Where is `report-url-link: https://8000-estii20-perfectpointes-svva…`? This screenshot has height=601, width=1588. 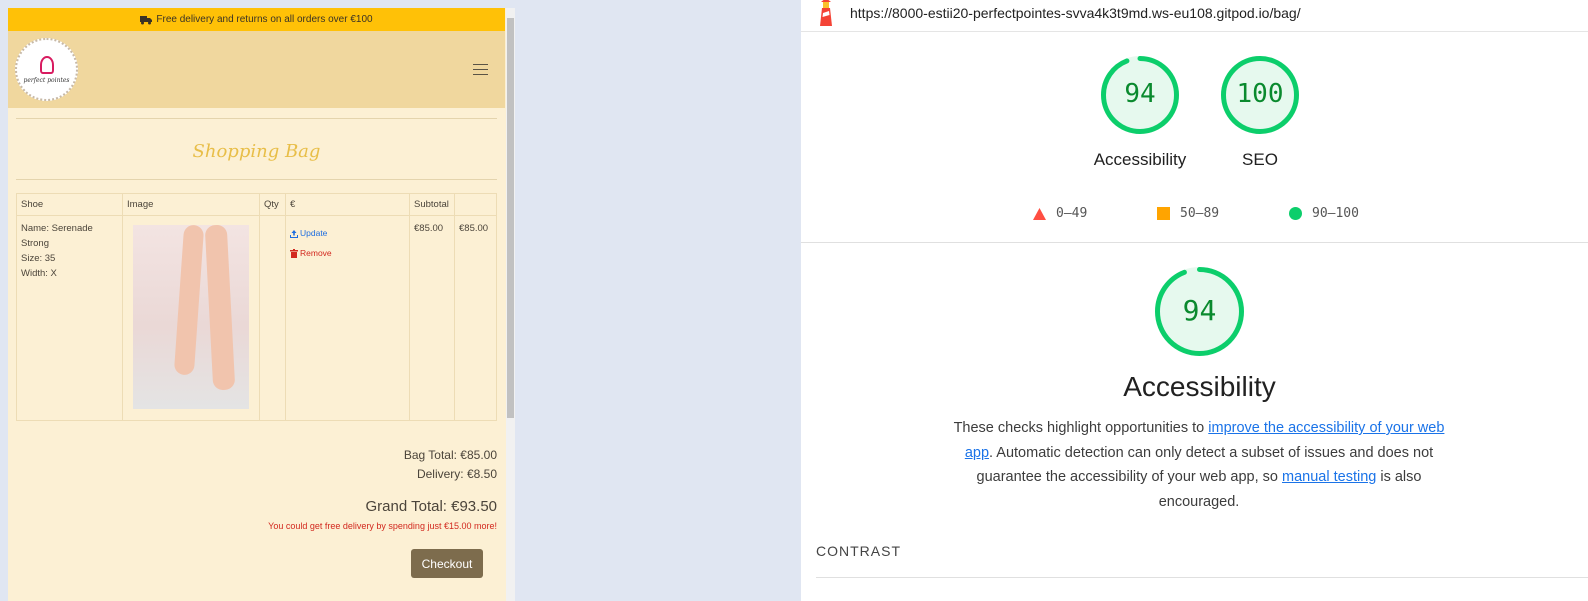
report-url-link: https://8000-estii20-perfectpointes-svva… is located at coordinates (1075, 13).